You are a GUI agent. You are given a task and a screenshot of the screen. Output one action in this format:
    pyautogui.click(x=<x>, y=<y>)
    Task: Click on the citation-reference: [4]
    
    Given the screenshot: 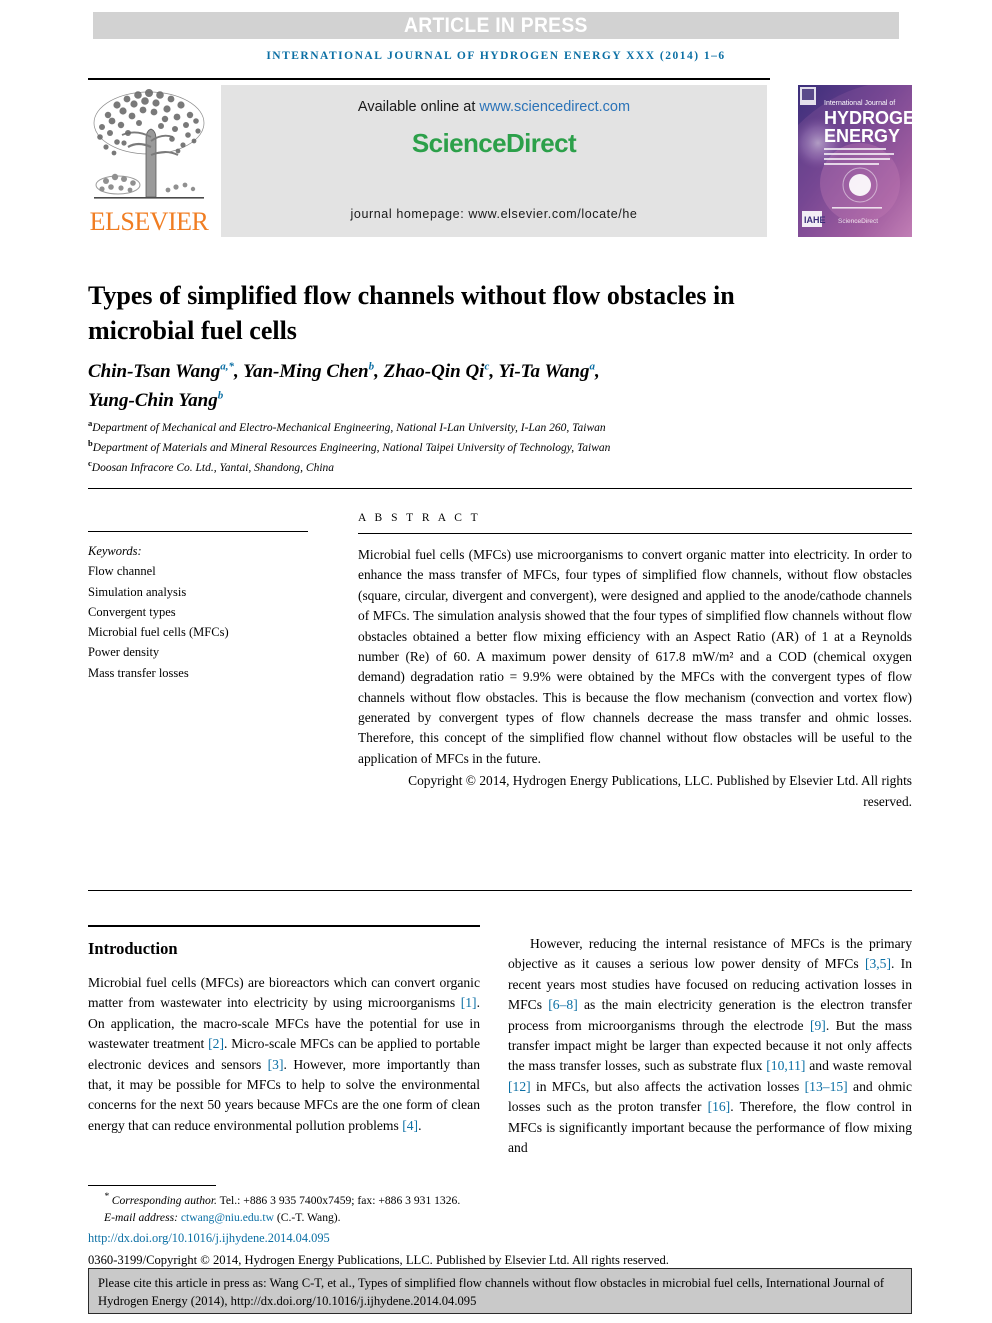 What is the action you would take?
    pyautogui.click(x=410, y=1125)
    